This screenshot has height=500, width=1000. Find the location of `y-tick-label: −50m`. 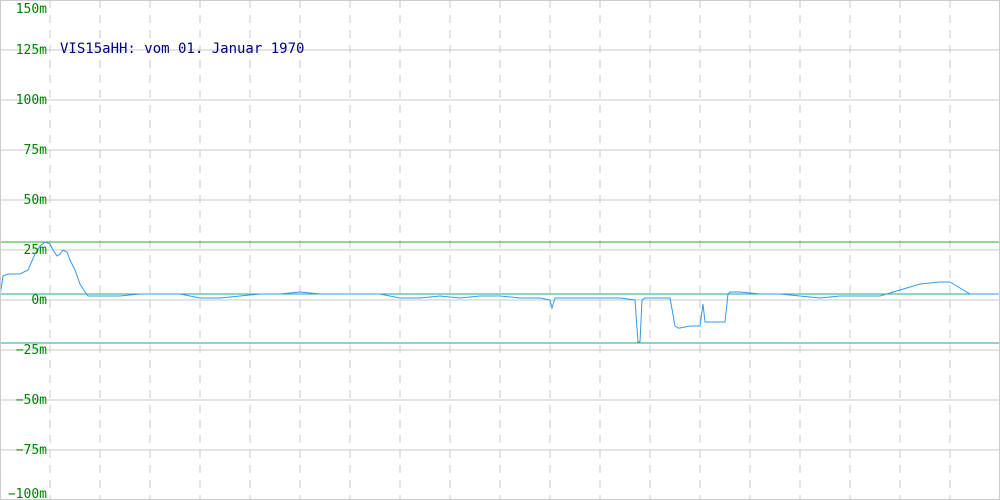

y-tick-label: −50m is located at coordinates (31, 400).